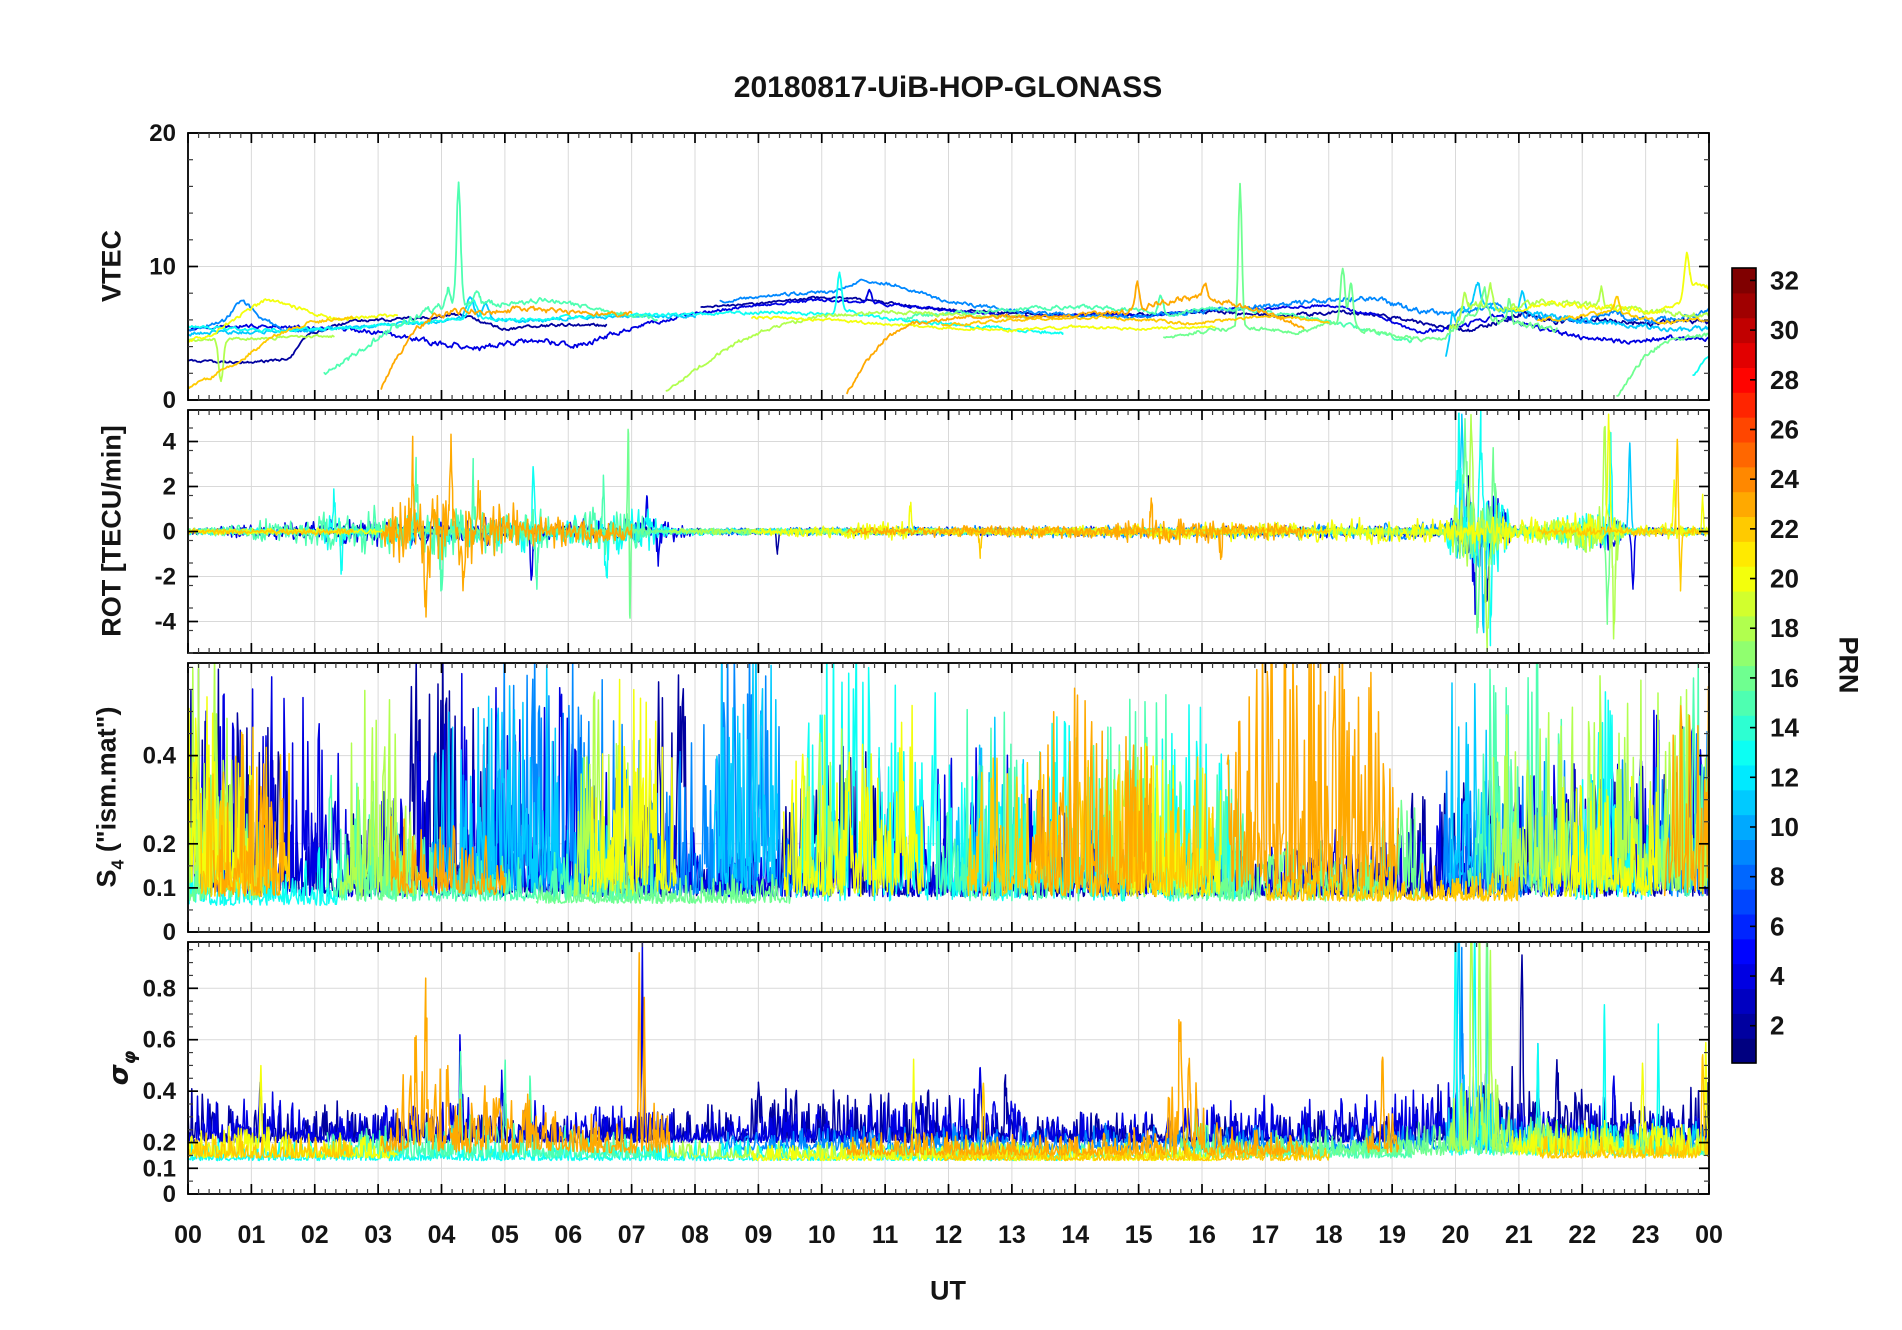  I want to click on x-tick-label: 08, so click(695, 1235).